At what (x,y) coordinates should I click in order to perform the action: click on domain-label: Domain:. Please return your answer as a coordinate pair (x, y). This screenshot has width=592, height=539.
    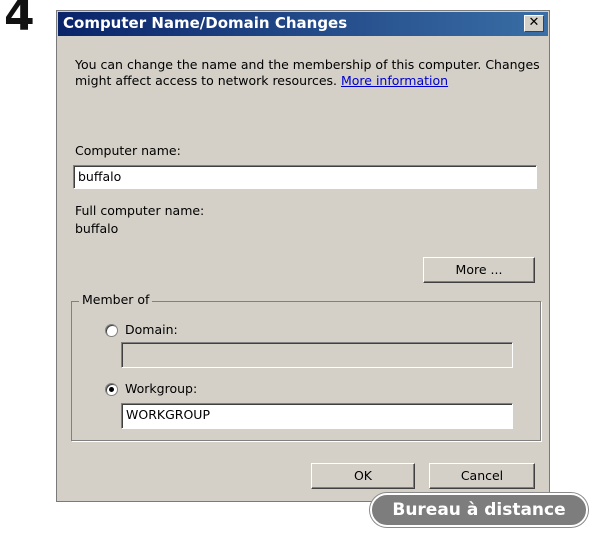
    Looking at the image, I should click on (151, 329).